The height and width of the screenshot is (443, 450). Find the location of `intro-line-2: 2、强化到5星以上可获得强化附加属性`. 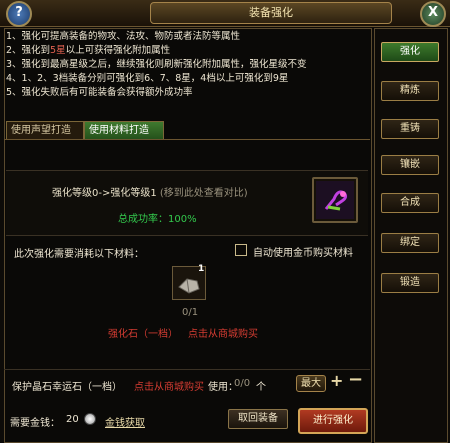

intro-line-2: 2、强化到5星以上可获得强化附加属性 is located at coordinates (187, 51).